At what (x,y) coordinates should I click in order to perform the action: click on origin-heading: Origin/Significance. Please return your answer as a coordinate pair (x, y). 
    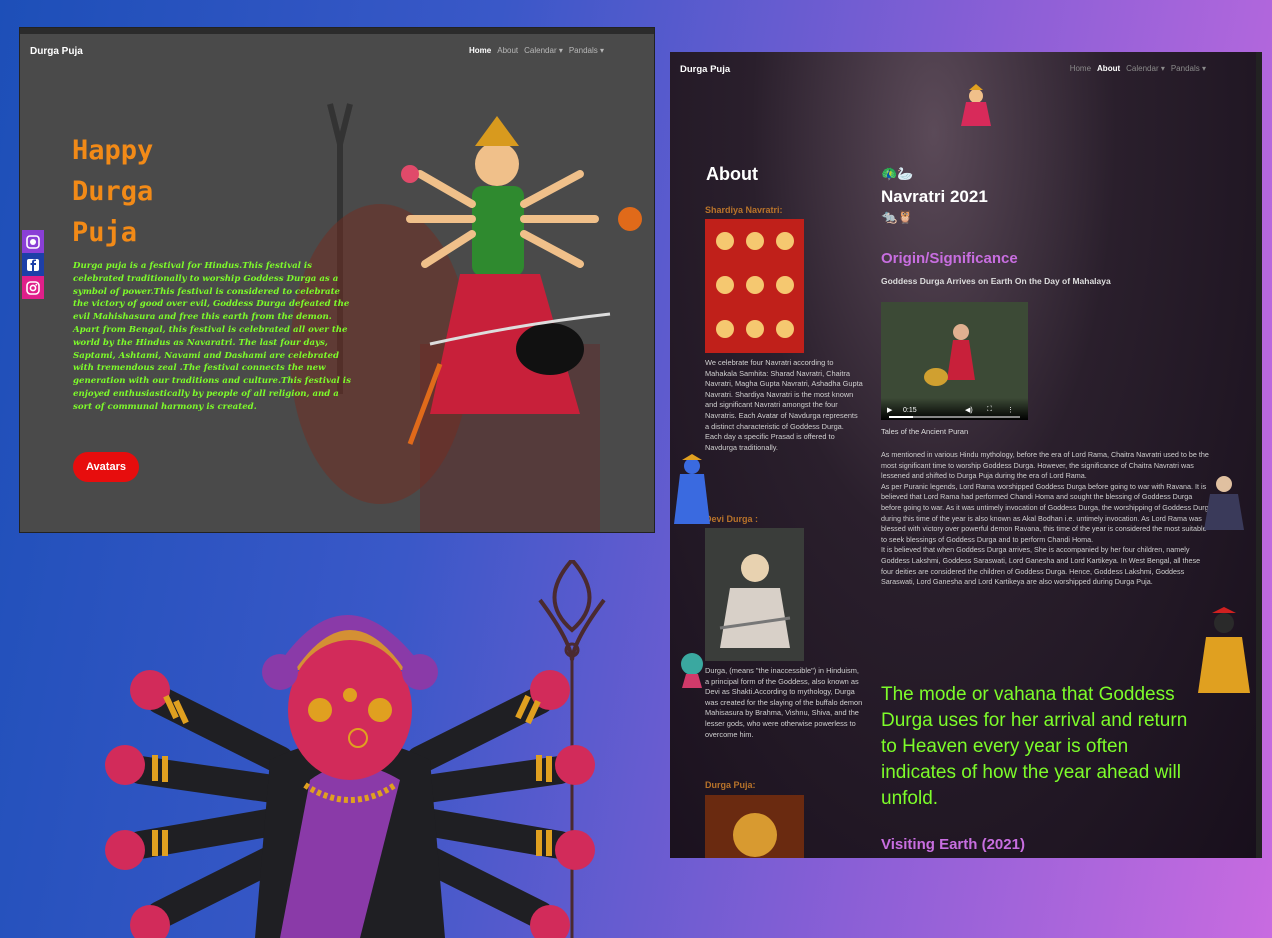
    Looking at the image, I should click on (949, 258).